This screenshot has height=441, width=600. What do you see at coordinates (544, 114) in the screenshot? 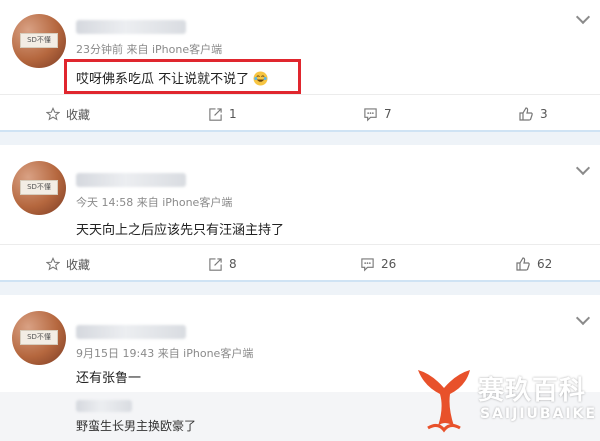
I see `like-count: 3` at bounding box center [544, 114].